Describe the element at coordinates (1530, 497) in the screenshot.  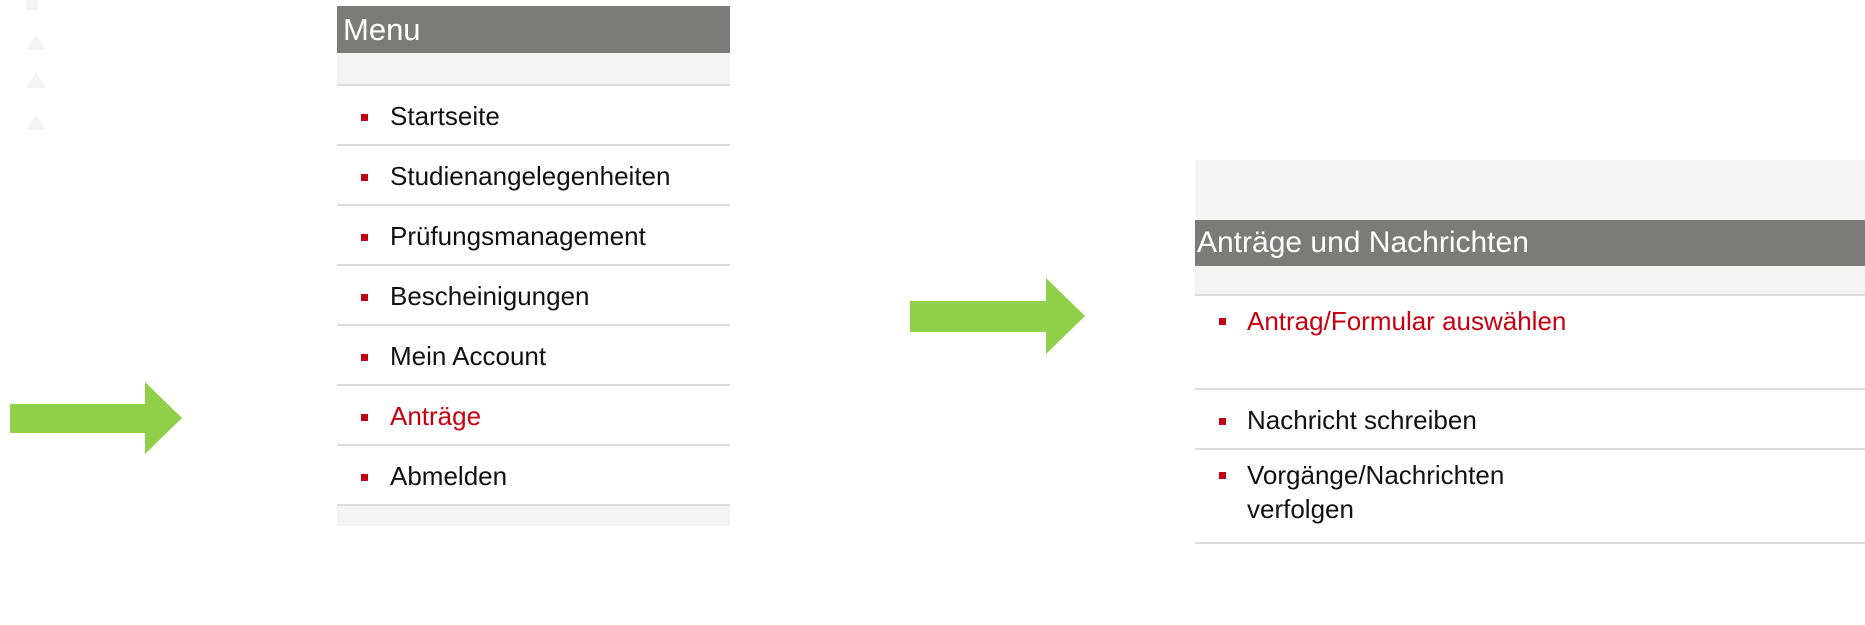
I see `submenu-item-vorgaenge-nachrichten-verfolgen: Vorgänge/Nachrichten verfolgen` at that location.